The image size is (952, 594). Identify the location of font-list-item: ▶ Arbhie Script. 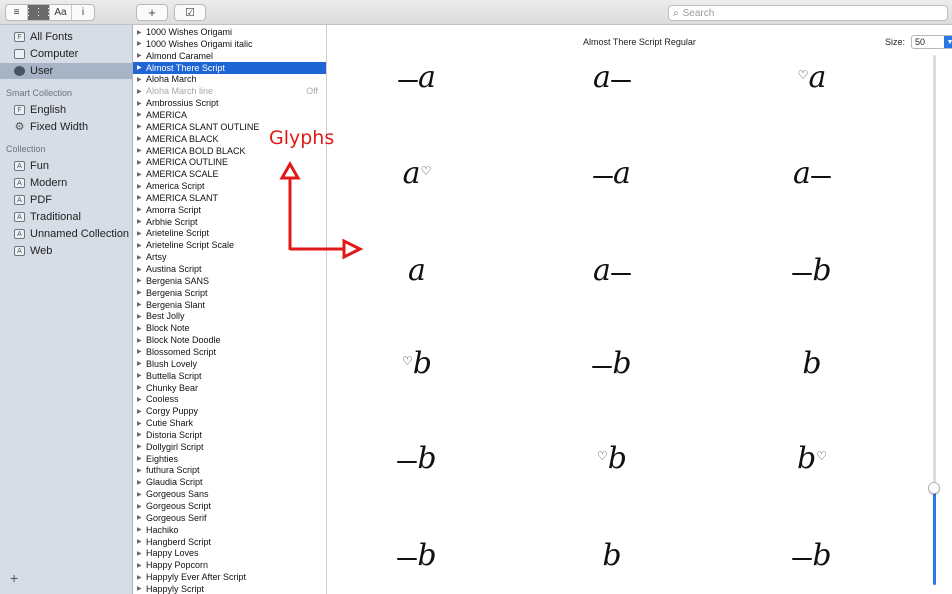
(229, 222).